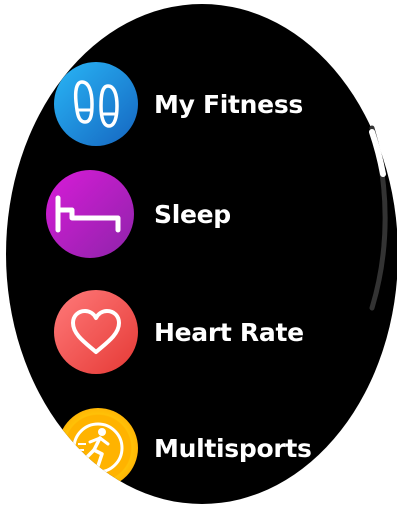 Image resolution: width=397 pixels, height=506 pixels. What do you see at coordinates (229, 332) in the screenshot?
I see `menu-label-heart-rate: Heart Rate` at bounding box center [229, 332].